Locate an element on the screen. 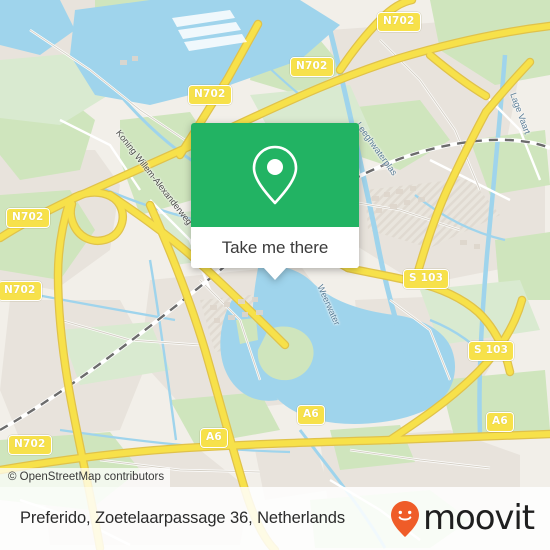  popup-action-row: Take me there is located at coordinates (275, 247).